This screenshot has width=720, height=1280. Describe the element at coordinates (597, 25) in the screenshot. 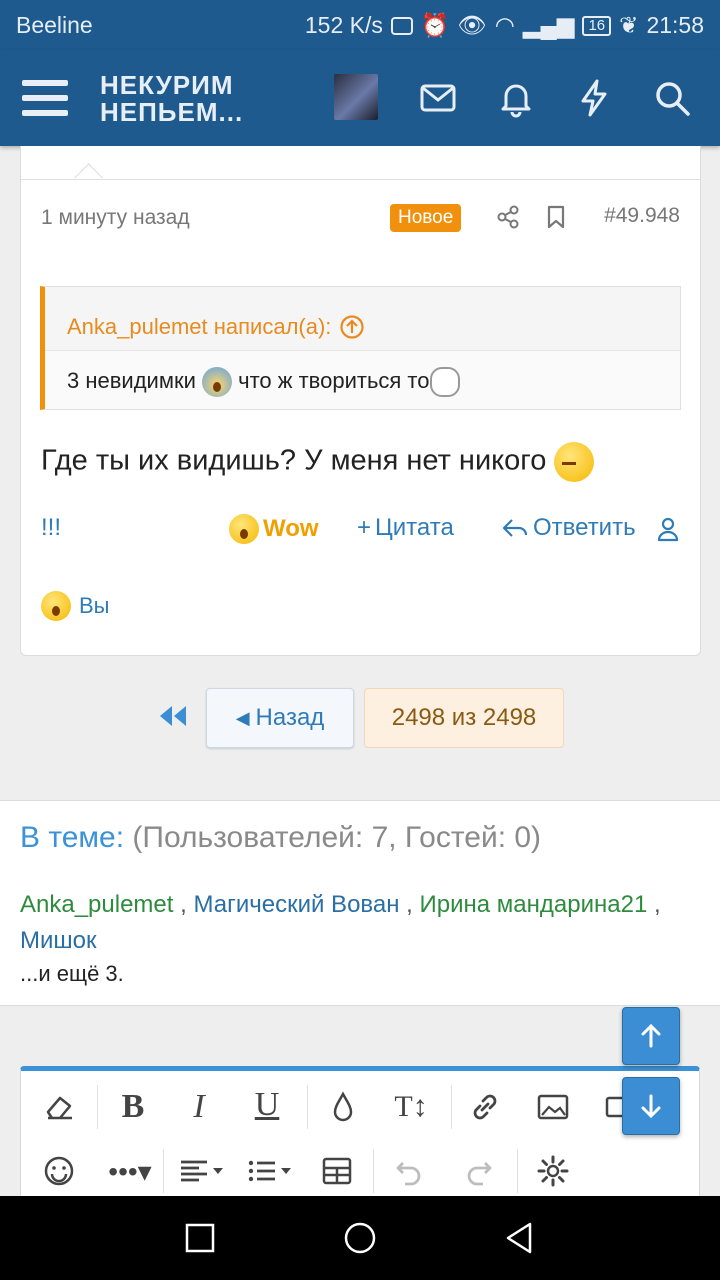

I see `battery-icon: 16` at that location.